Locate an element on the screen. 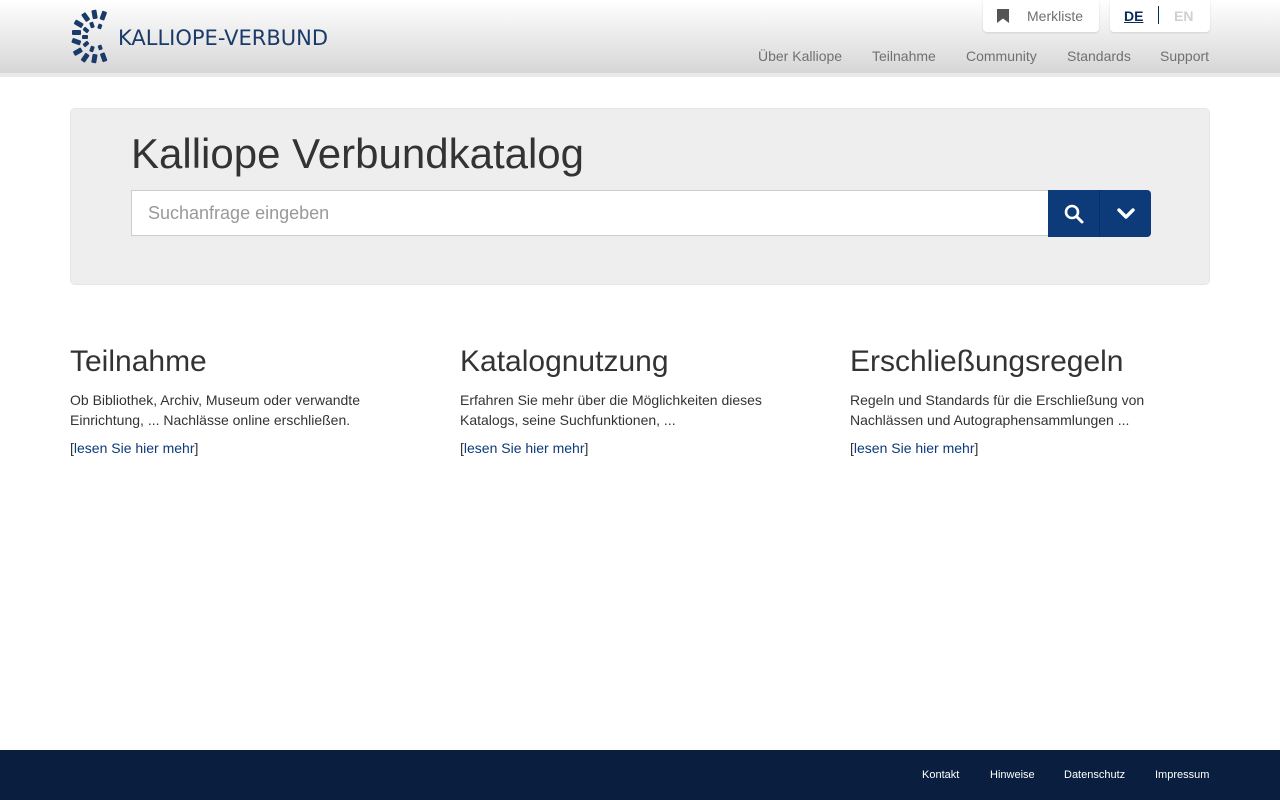  search-button is located at coordinates (1074, 213).